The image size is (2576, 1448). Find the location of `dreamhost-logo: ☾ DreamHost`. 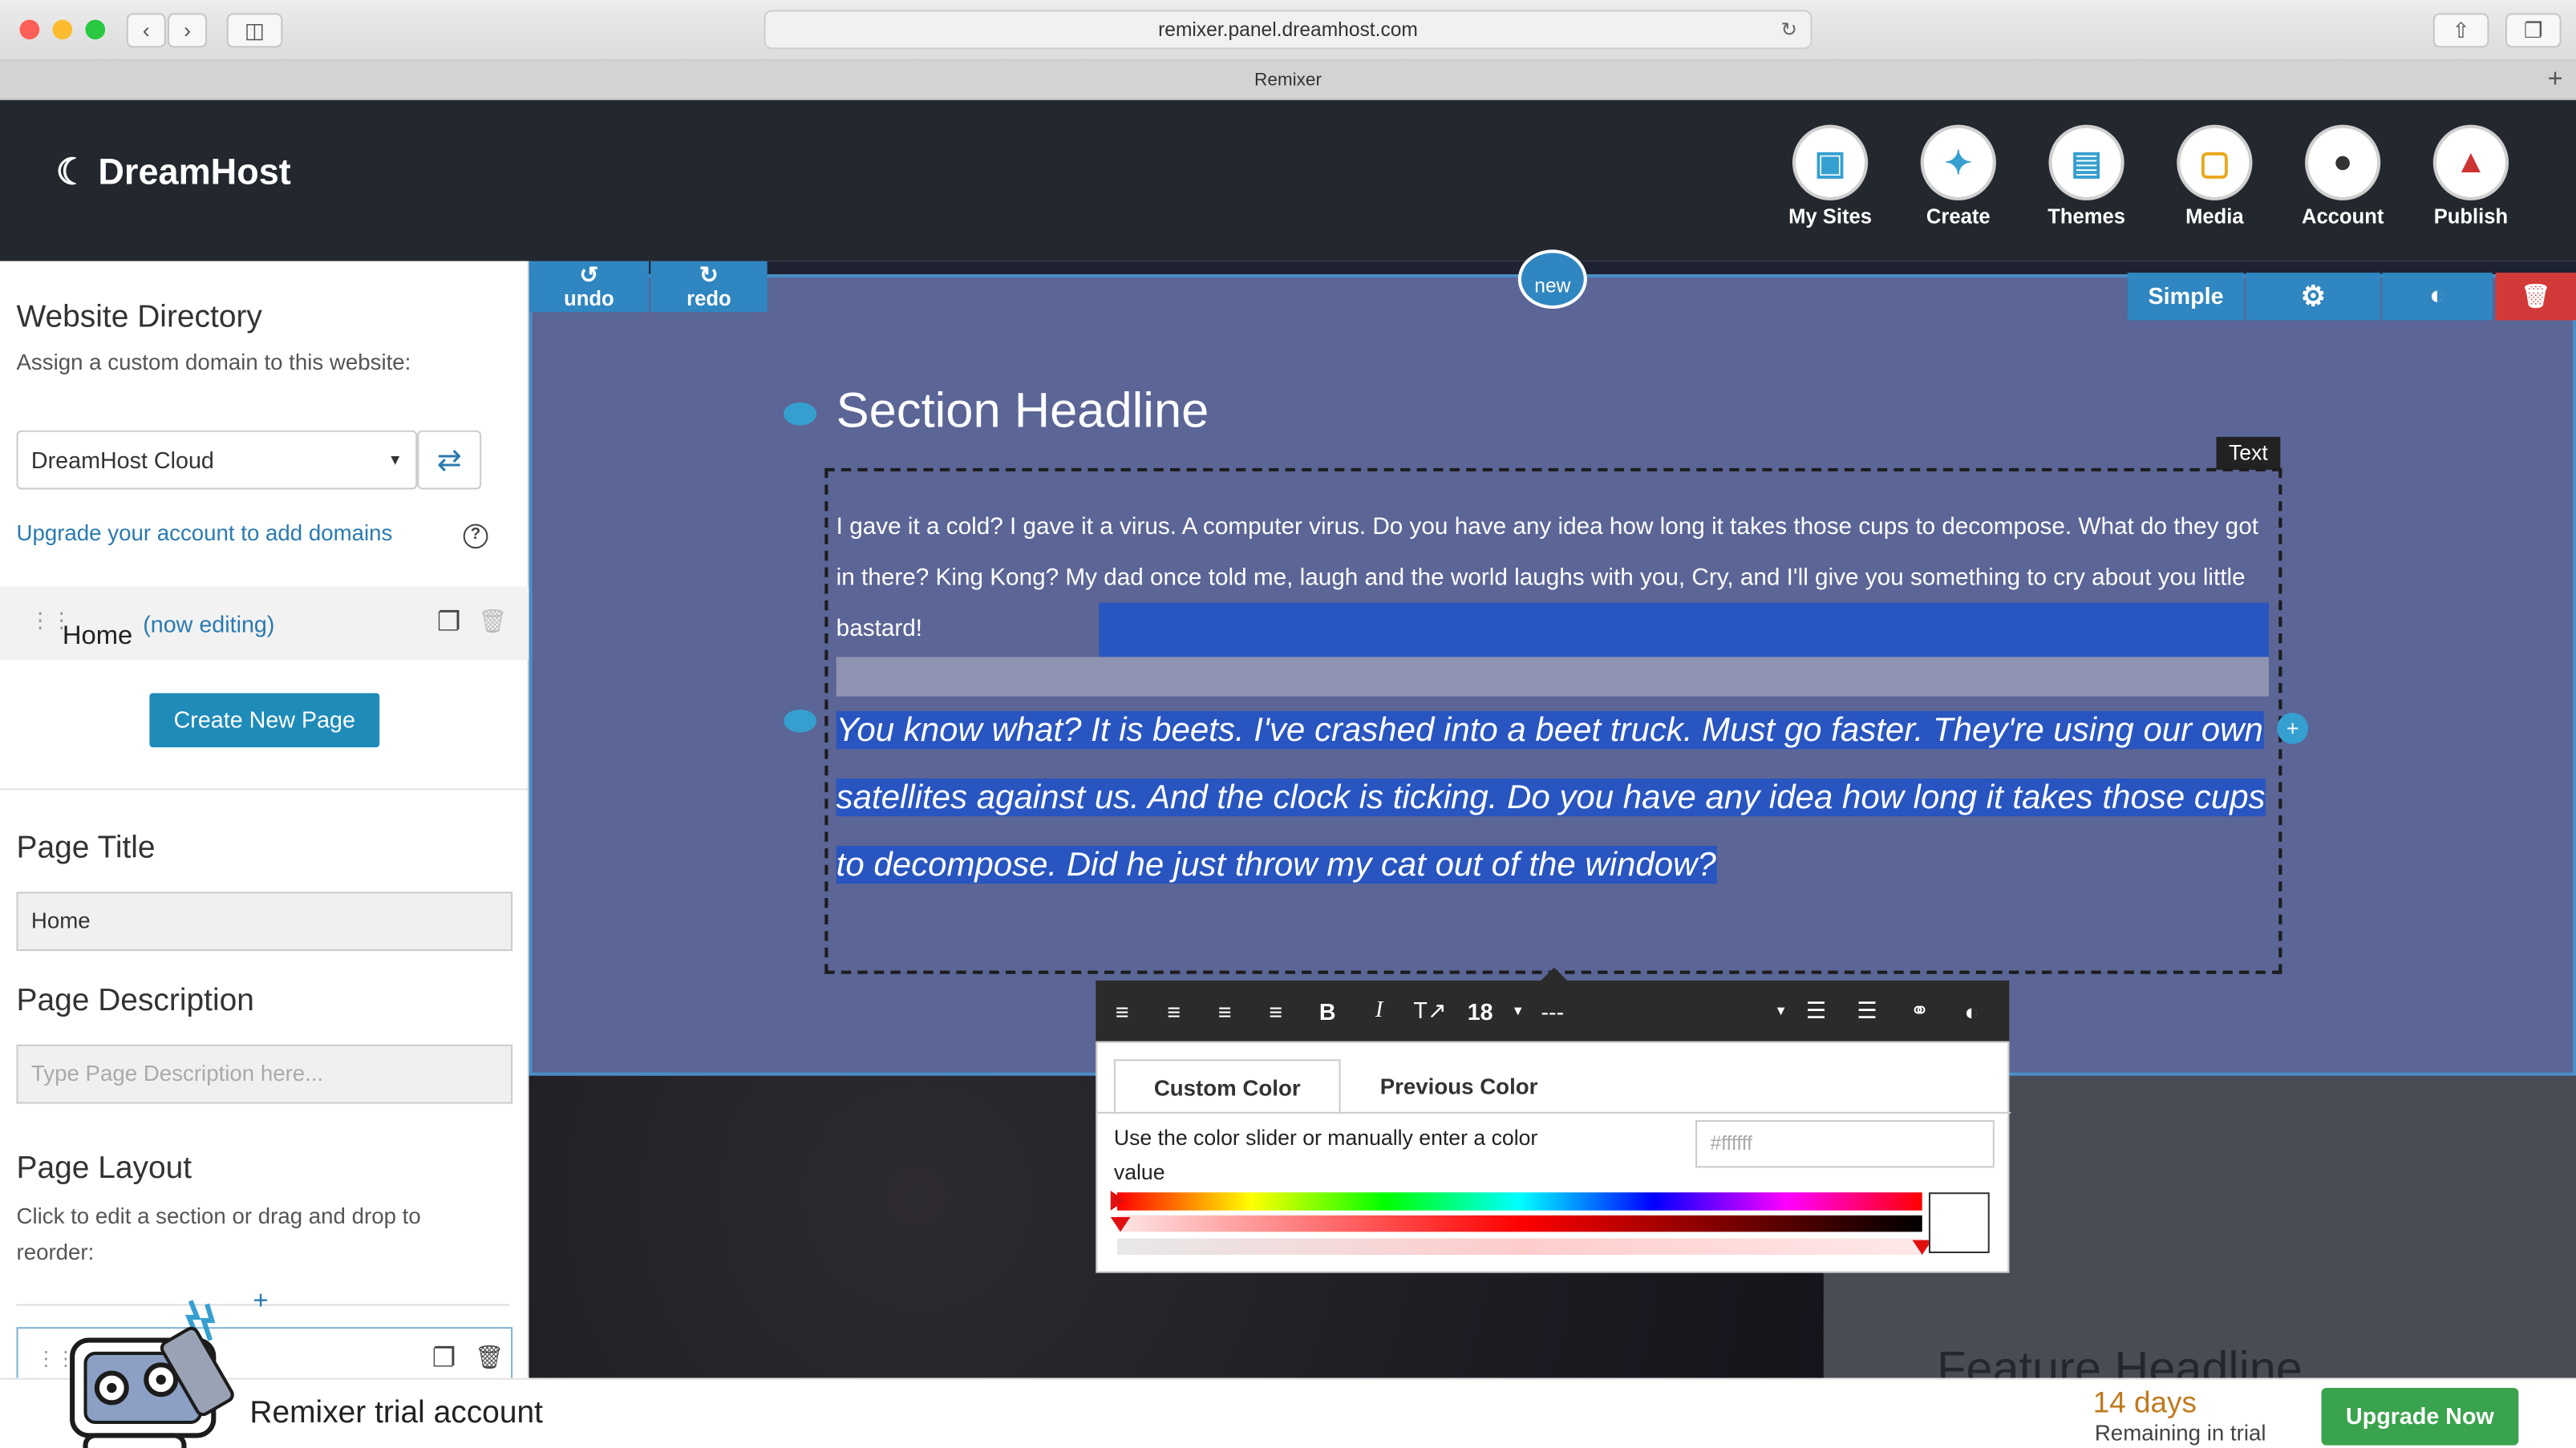

dreamhost-logo: ☾ DreamHost is located at coordinates (173, 172).